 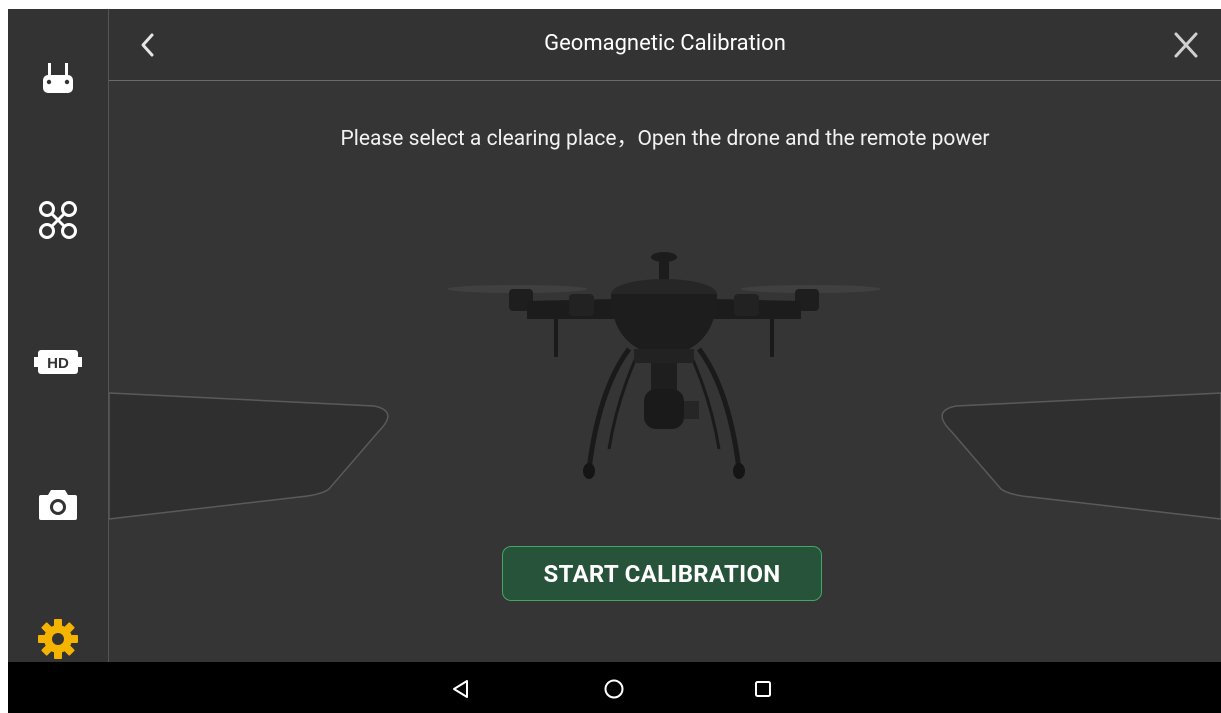 I want to click on drone-icon, so click(x=58, y=220).